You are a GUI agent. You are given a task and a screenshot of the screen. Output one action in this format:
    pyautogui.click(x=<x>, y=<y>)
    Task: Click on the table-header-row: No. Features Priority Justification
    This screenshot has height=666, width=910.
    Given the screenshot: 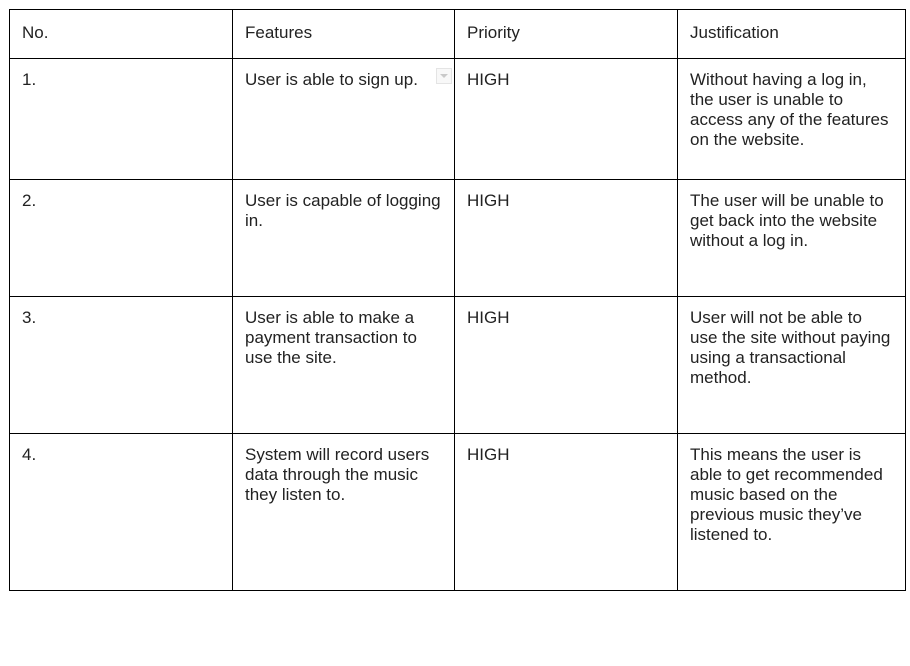 What is the action you would take?
    pyautogui.click(x=457, y=34)
    